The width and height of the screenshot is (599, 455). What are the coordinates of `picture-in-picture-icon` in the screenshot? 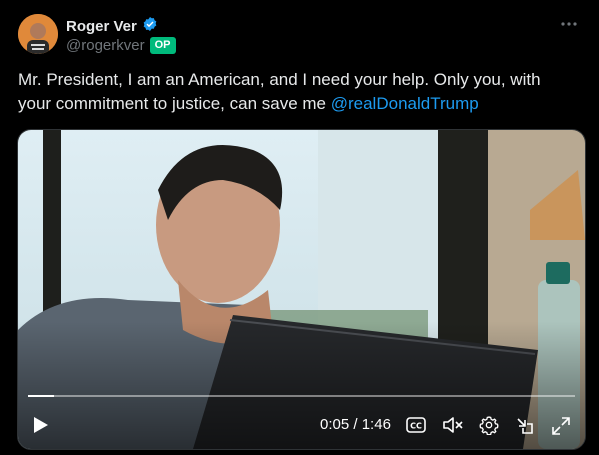 It's located at (525, 426).